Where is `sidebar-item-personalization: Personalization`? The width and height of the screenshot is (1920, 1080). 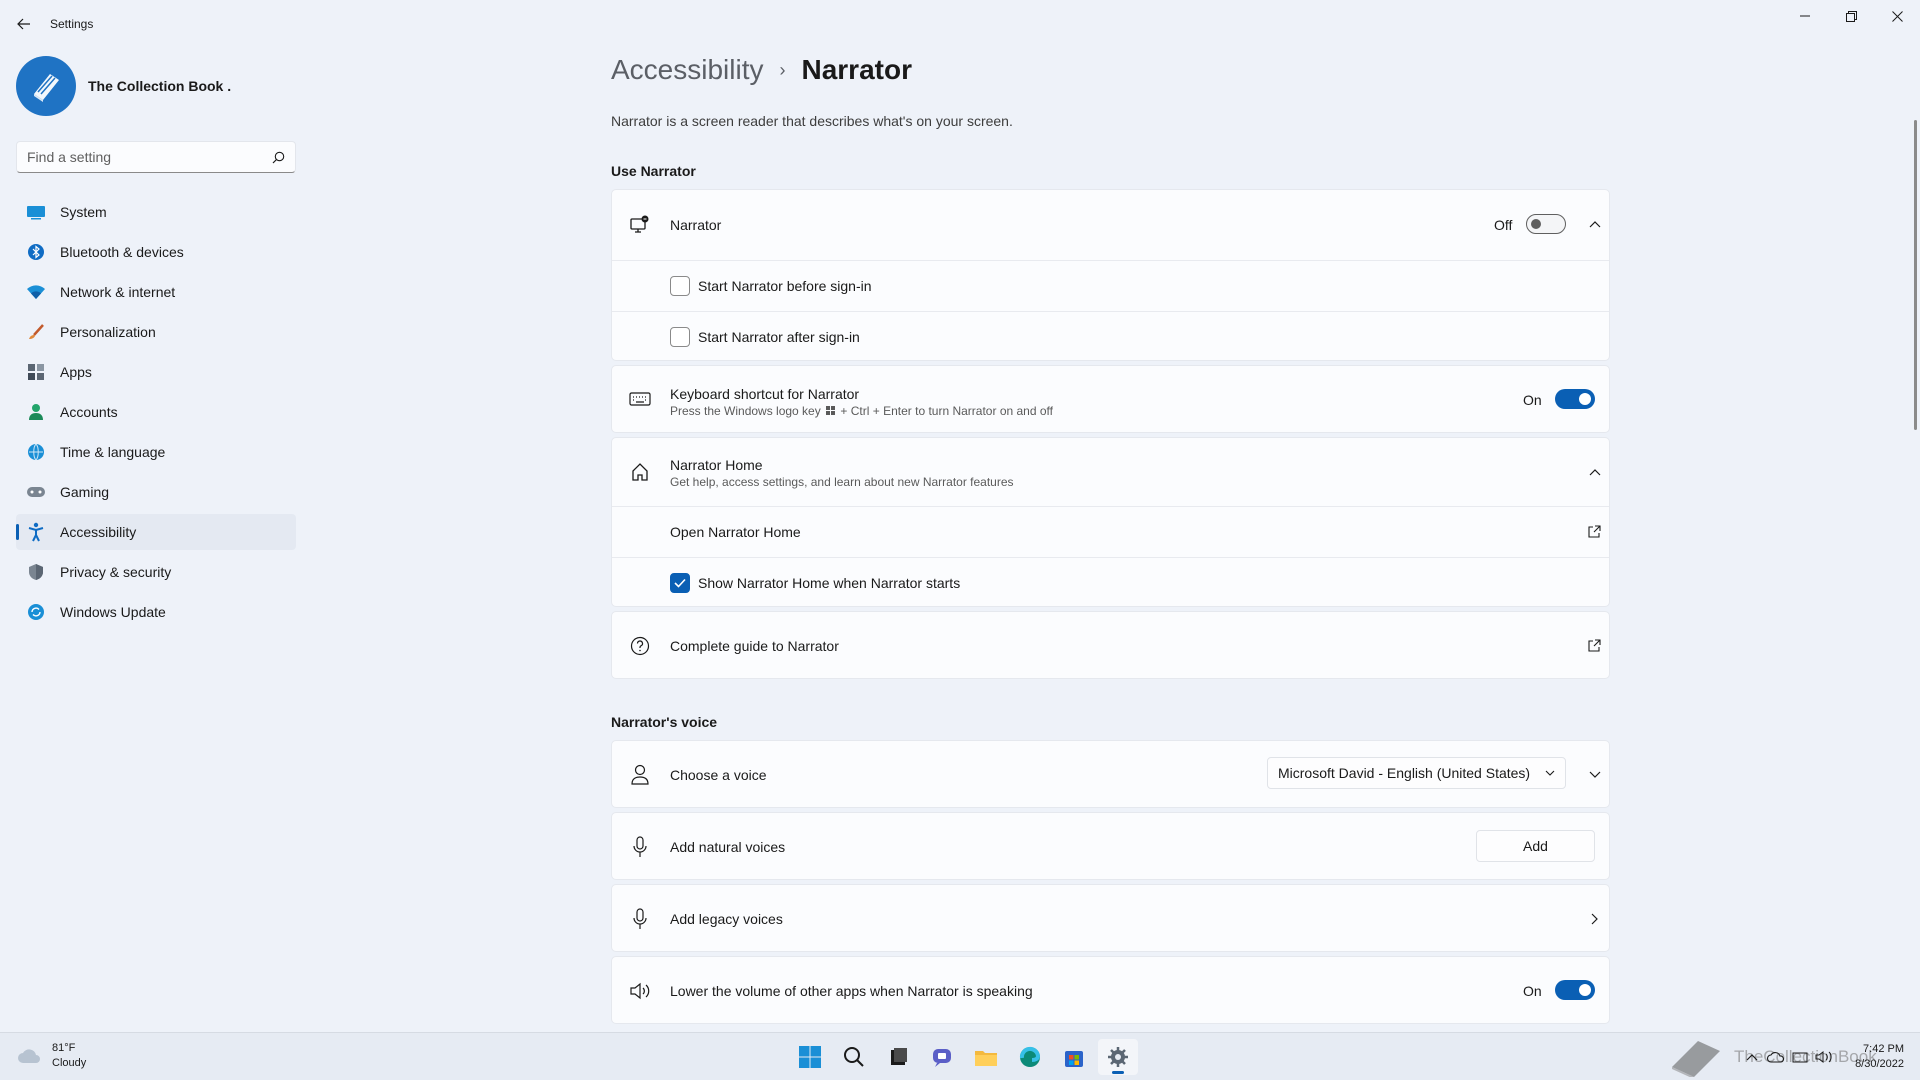
sidebar-item-personalization: Personalization is located at coordinates (156, 332).